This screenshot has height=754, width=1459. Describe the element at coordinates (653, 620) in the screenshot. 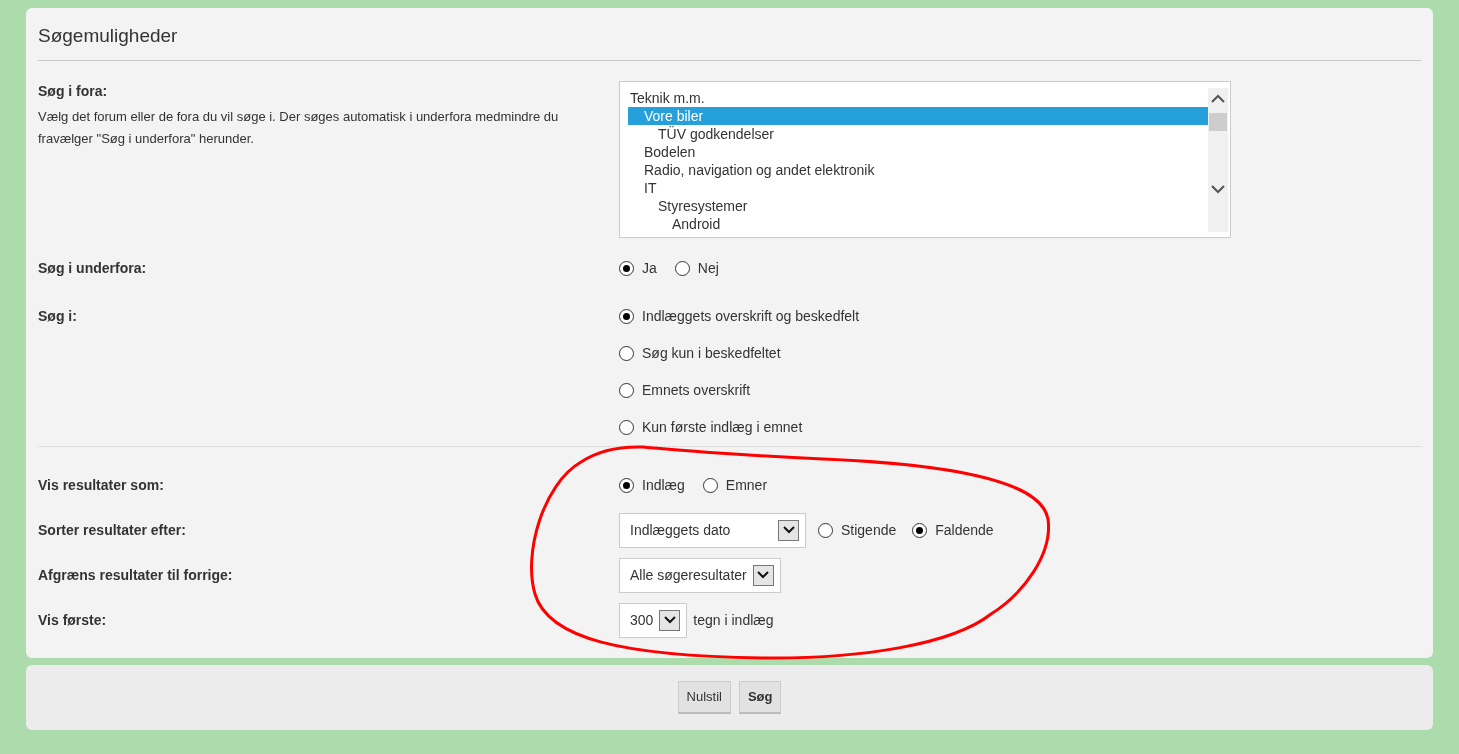

I see `select-field: 300` at that location.